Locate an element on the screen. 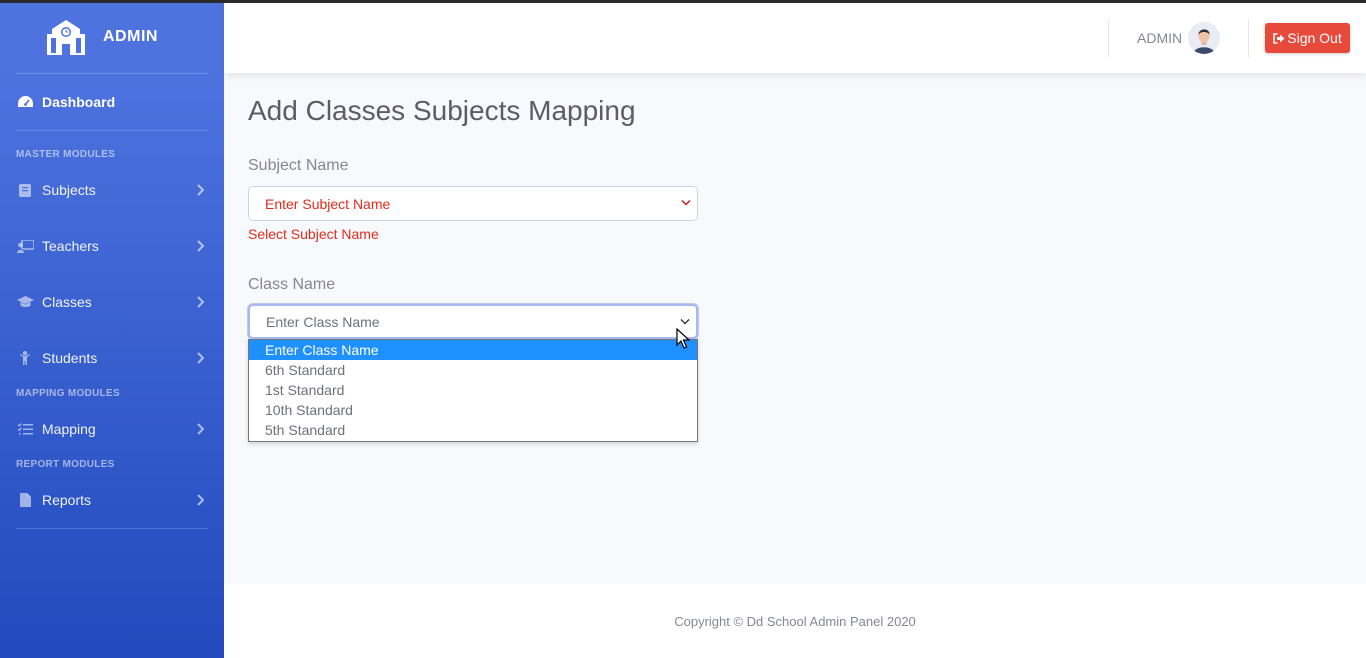  copyright-text: Copyright © Dd School Admin Panel 2020 is located at coordinates (795, 621).